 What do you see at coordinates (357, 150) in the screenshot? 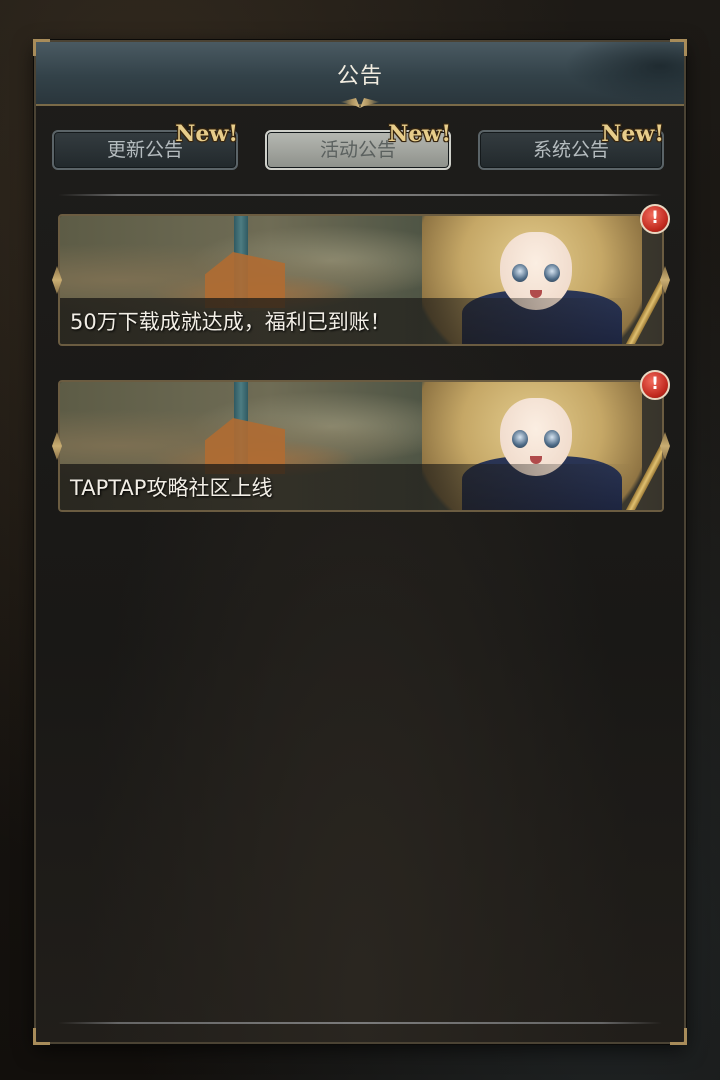
I see `tab-label: 活动公告` at bounding box center [357, 150].